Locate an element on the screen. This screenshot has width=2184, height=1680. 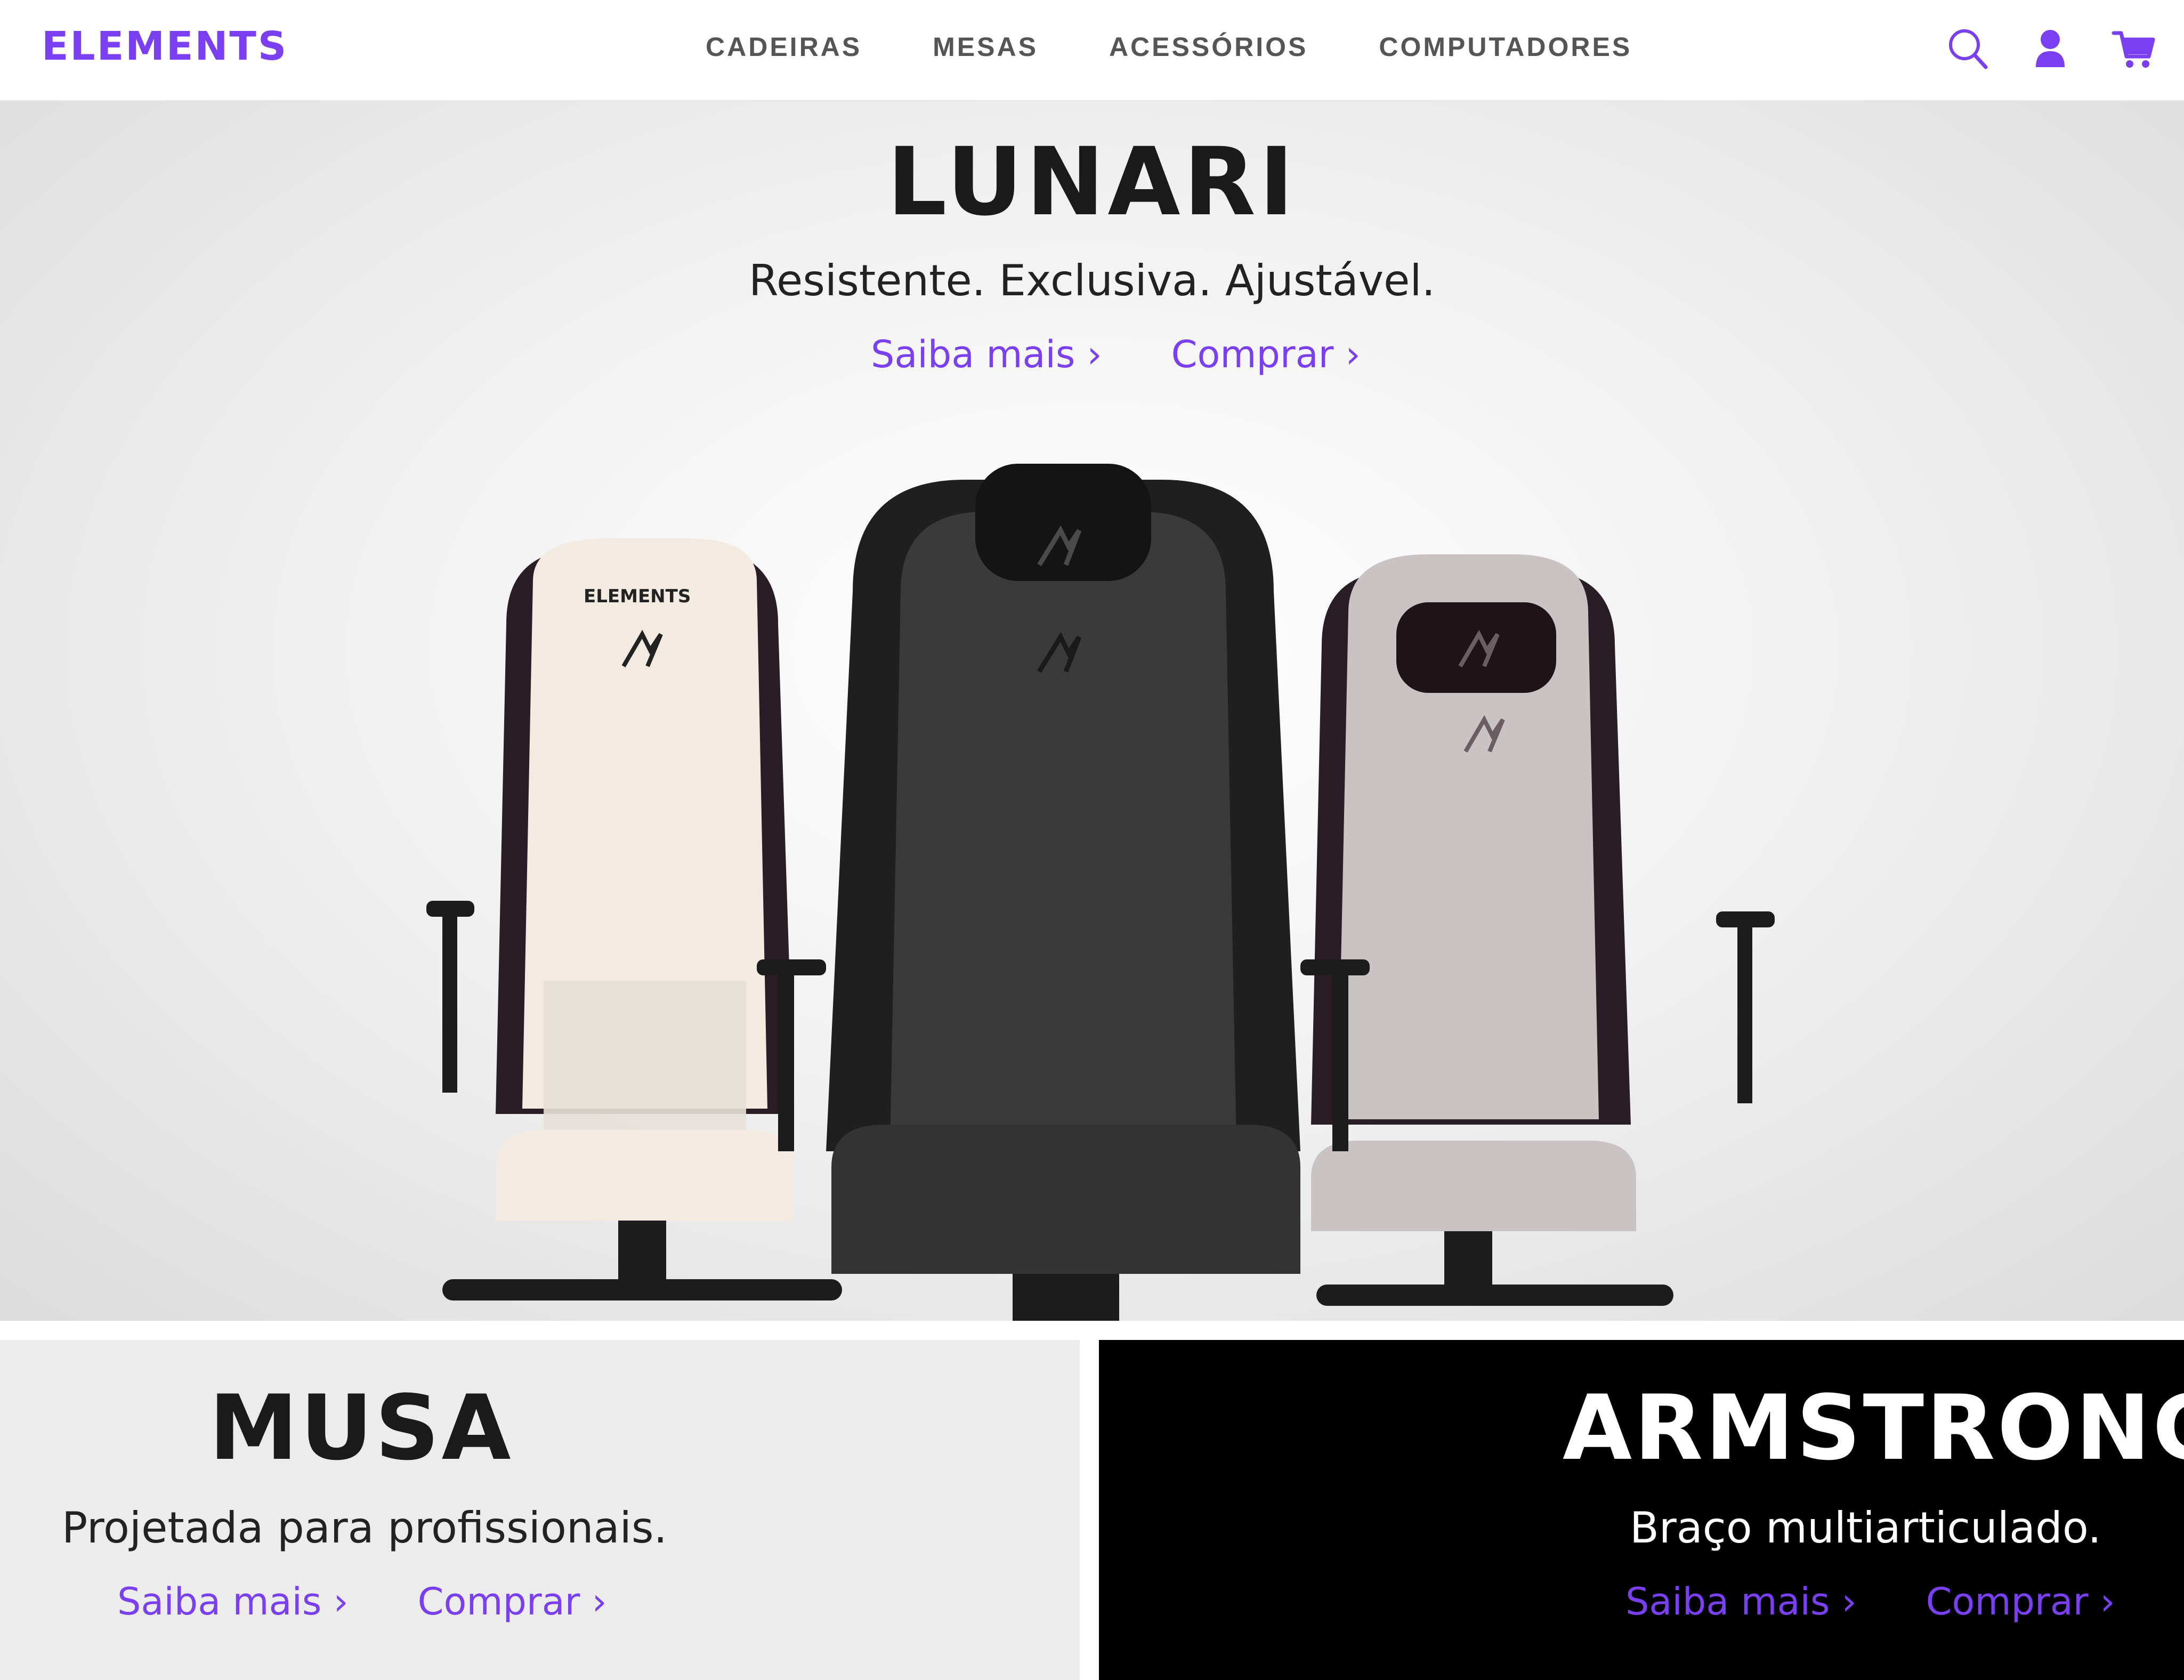
armstrong-buy-link: Comprar › is located at coordinates (2020, 1602).